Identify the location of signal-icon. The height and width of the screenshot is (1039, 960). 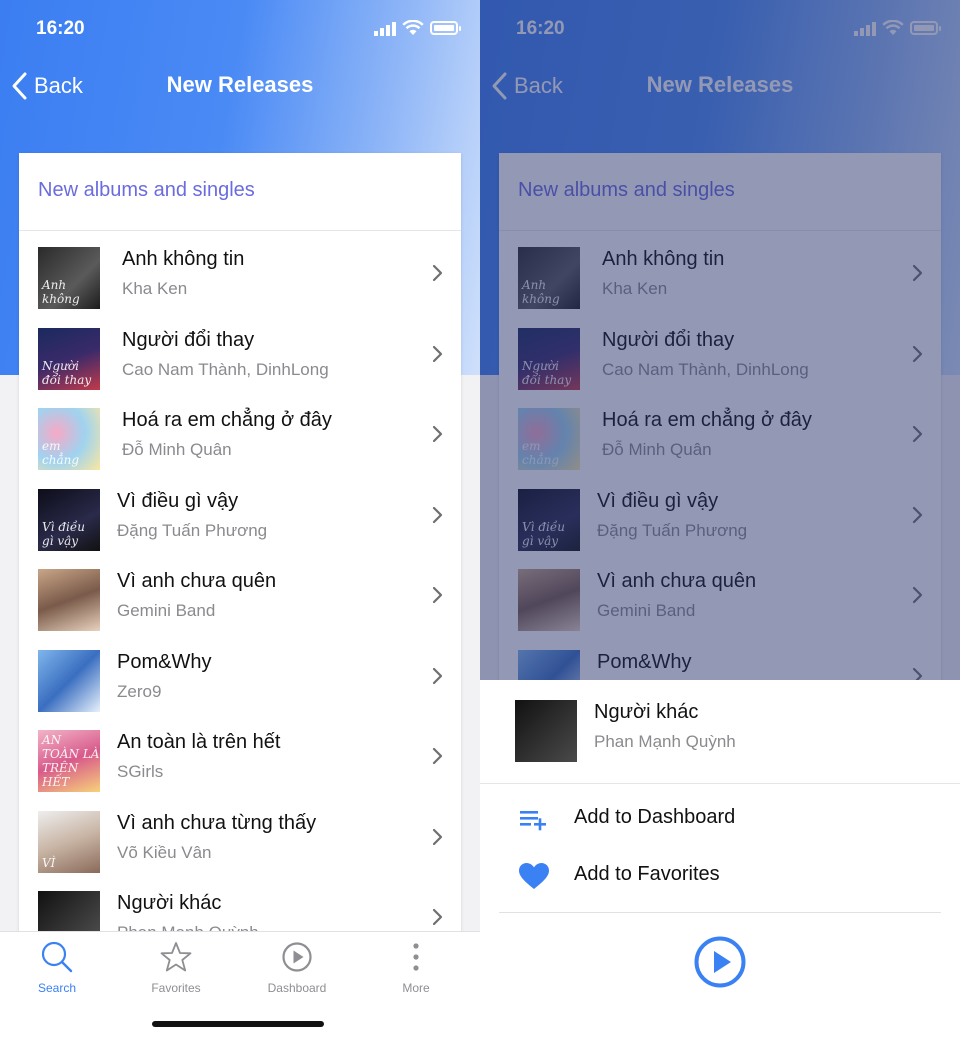
(385, 29).